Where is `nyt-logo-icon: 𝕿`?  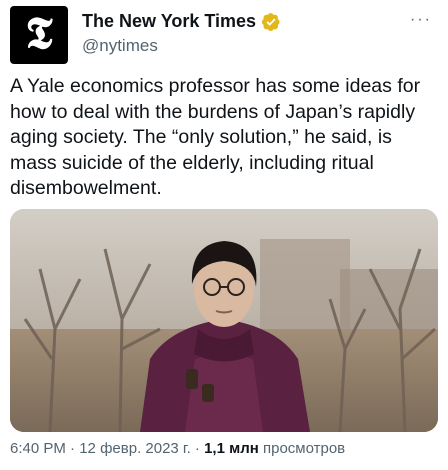
nyt-logo-icon: 𝕿 is located at coordinates (39, 33).